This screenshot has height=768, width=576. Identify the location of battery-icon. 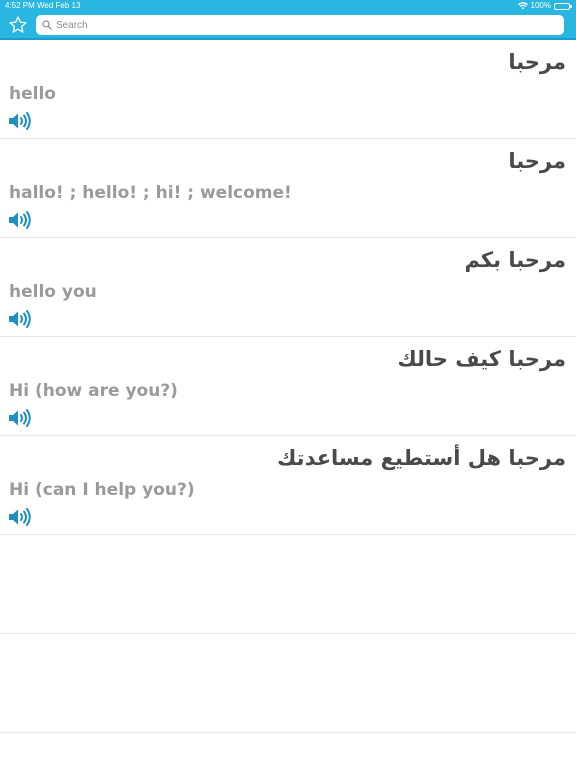
(563, 6).